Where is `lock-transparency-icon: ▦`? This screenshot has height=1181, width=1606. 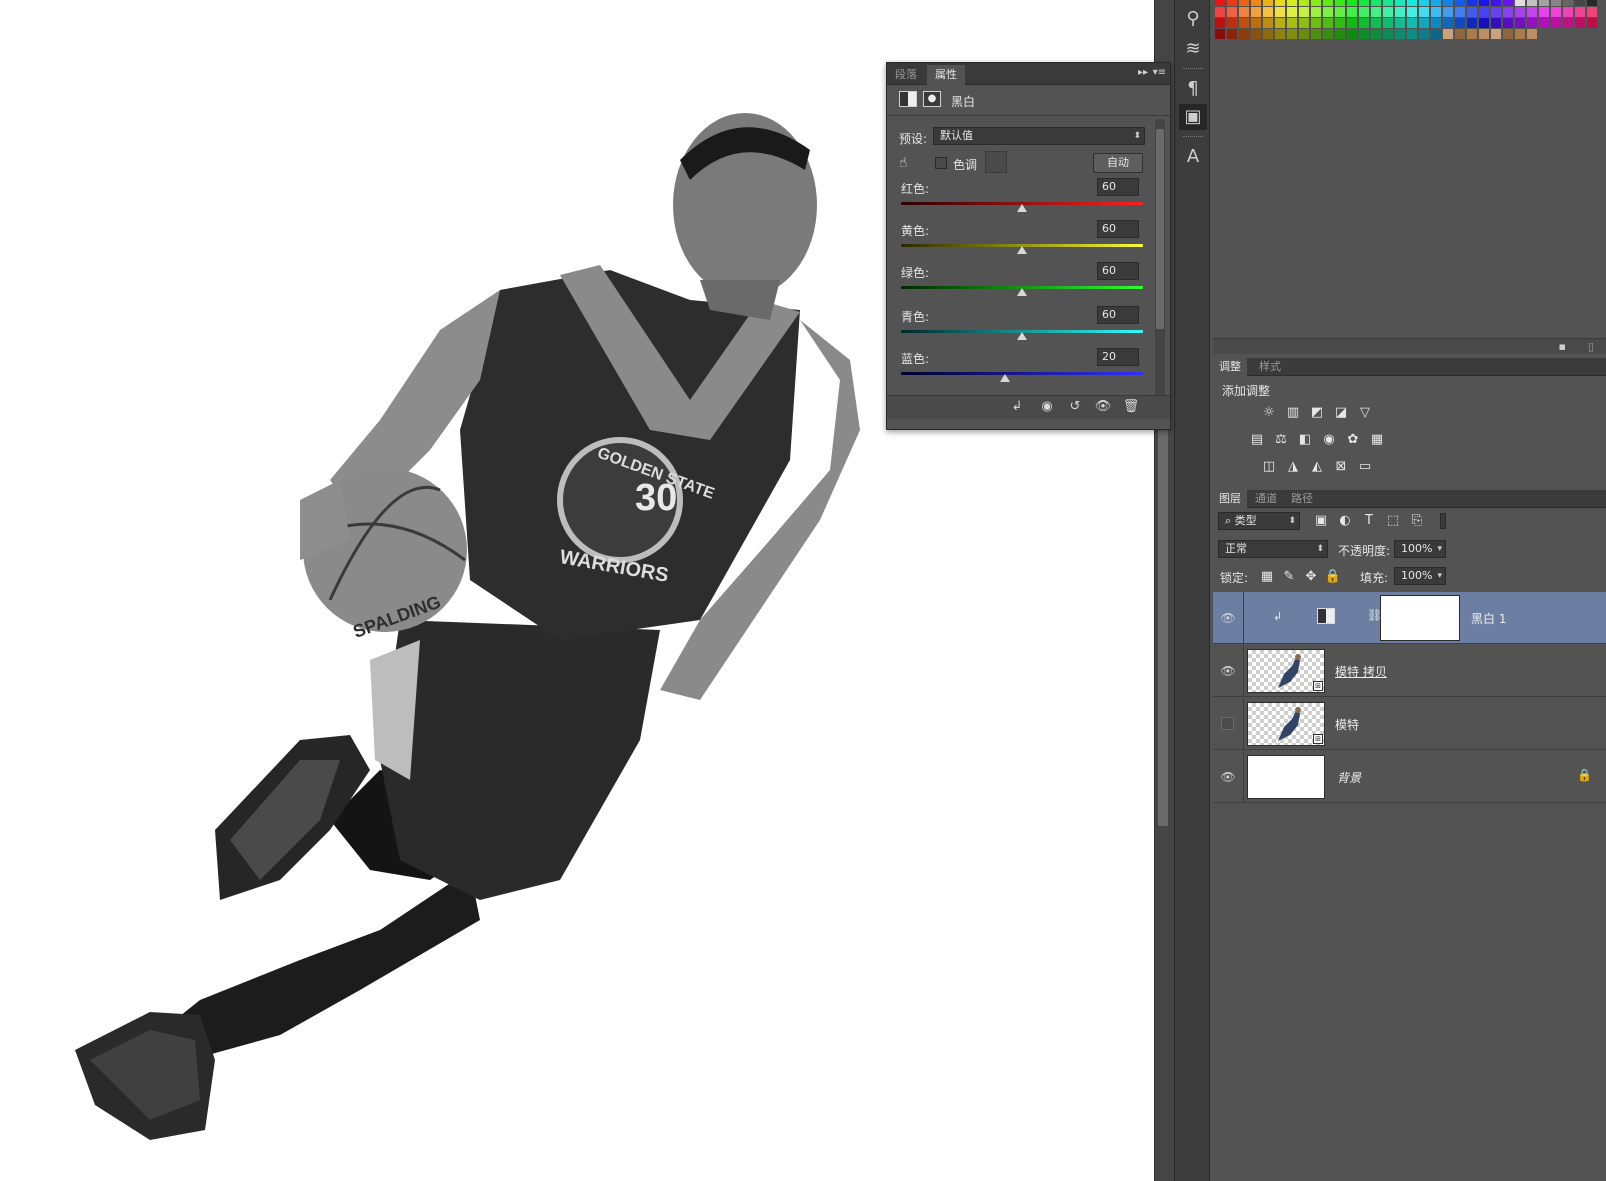
lock-transparency-icon: ▦ is located at coordinates (1267, 577).